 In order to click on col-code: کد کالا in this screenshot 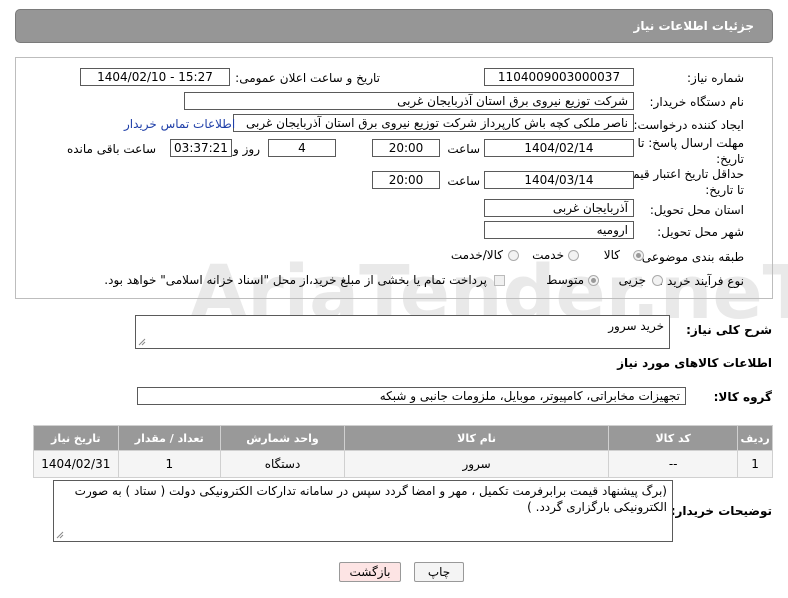, I will do `click(673, 438)`.